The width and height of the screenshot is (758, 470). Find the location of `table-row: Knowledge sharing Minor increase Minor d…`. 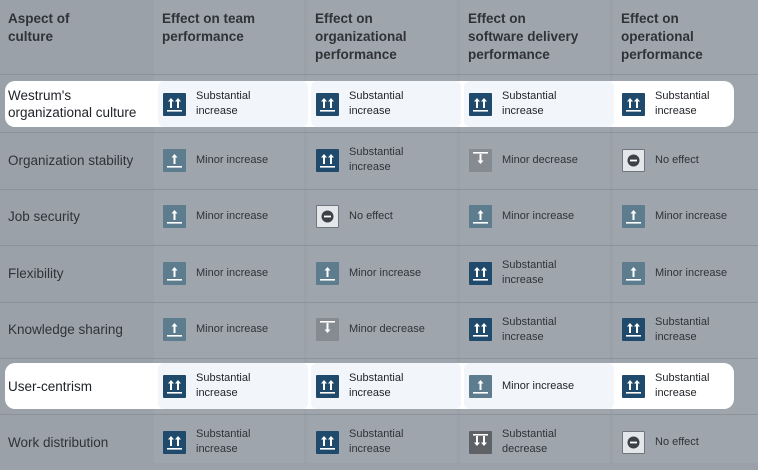

table-row: Knowledge sharing Minor increase Minor d… is located at coordinates (379, 330).